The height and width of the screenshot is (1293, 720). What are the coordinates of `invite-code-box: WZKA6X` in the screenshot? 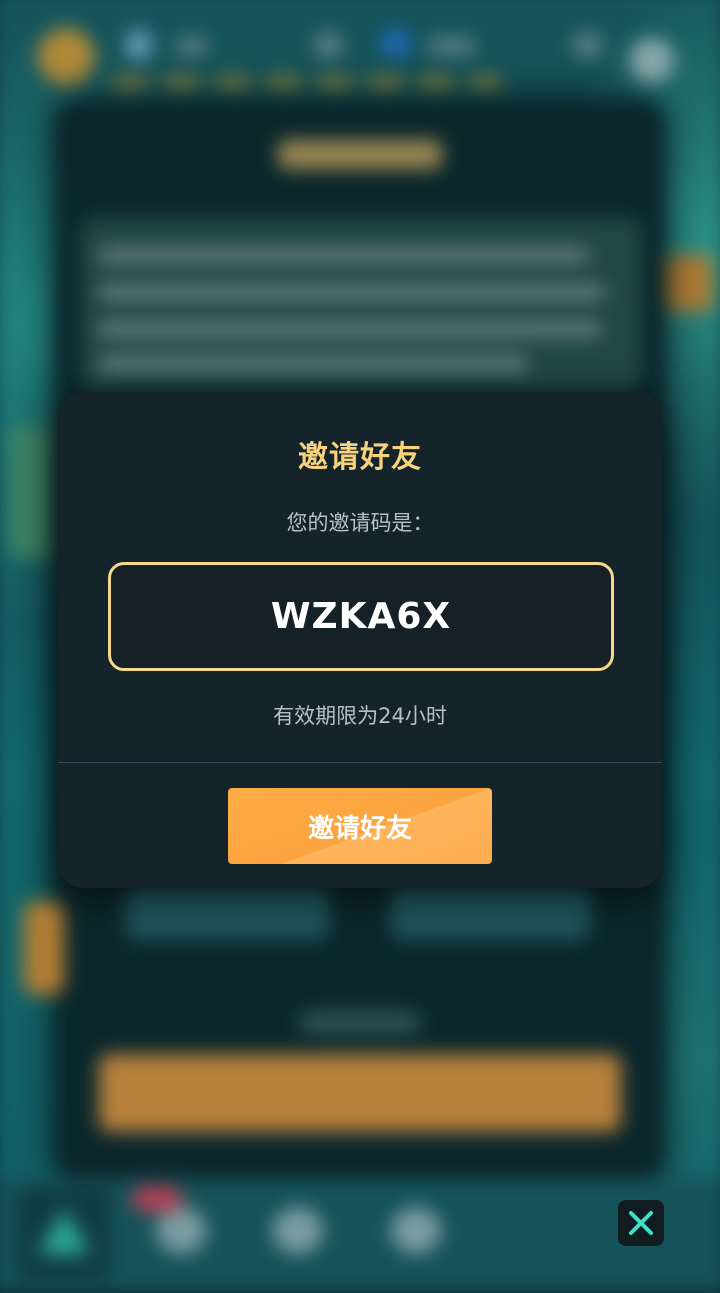 It's located at (361, 616).